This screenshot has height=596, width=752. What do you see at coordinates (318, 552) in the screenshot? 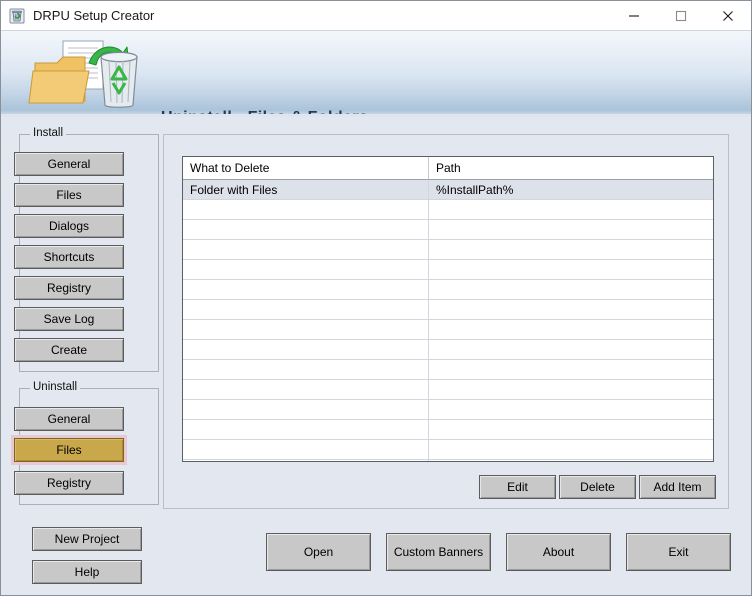
I see `open-button: Open` at bounding box center [318, 552].